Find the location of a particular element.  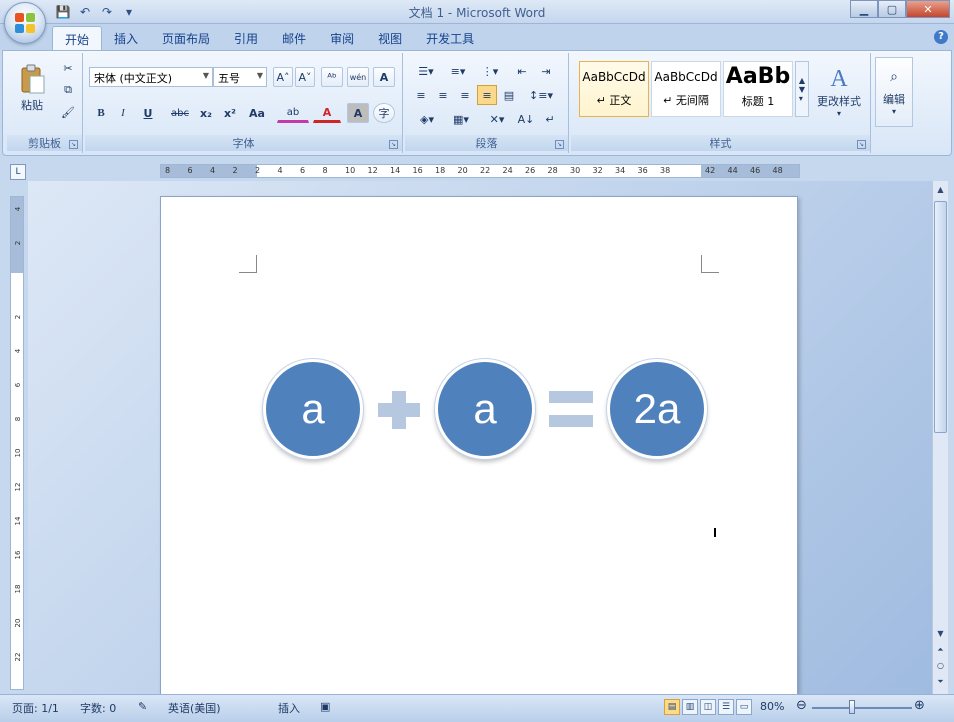

increase-indent-icon: ⇥ is located at coordinates (546, 71).